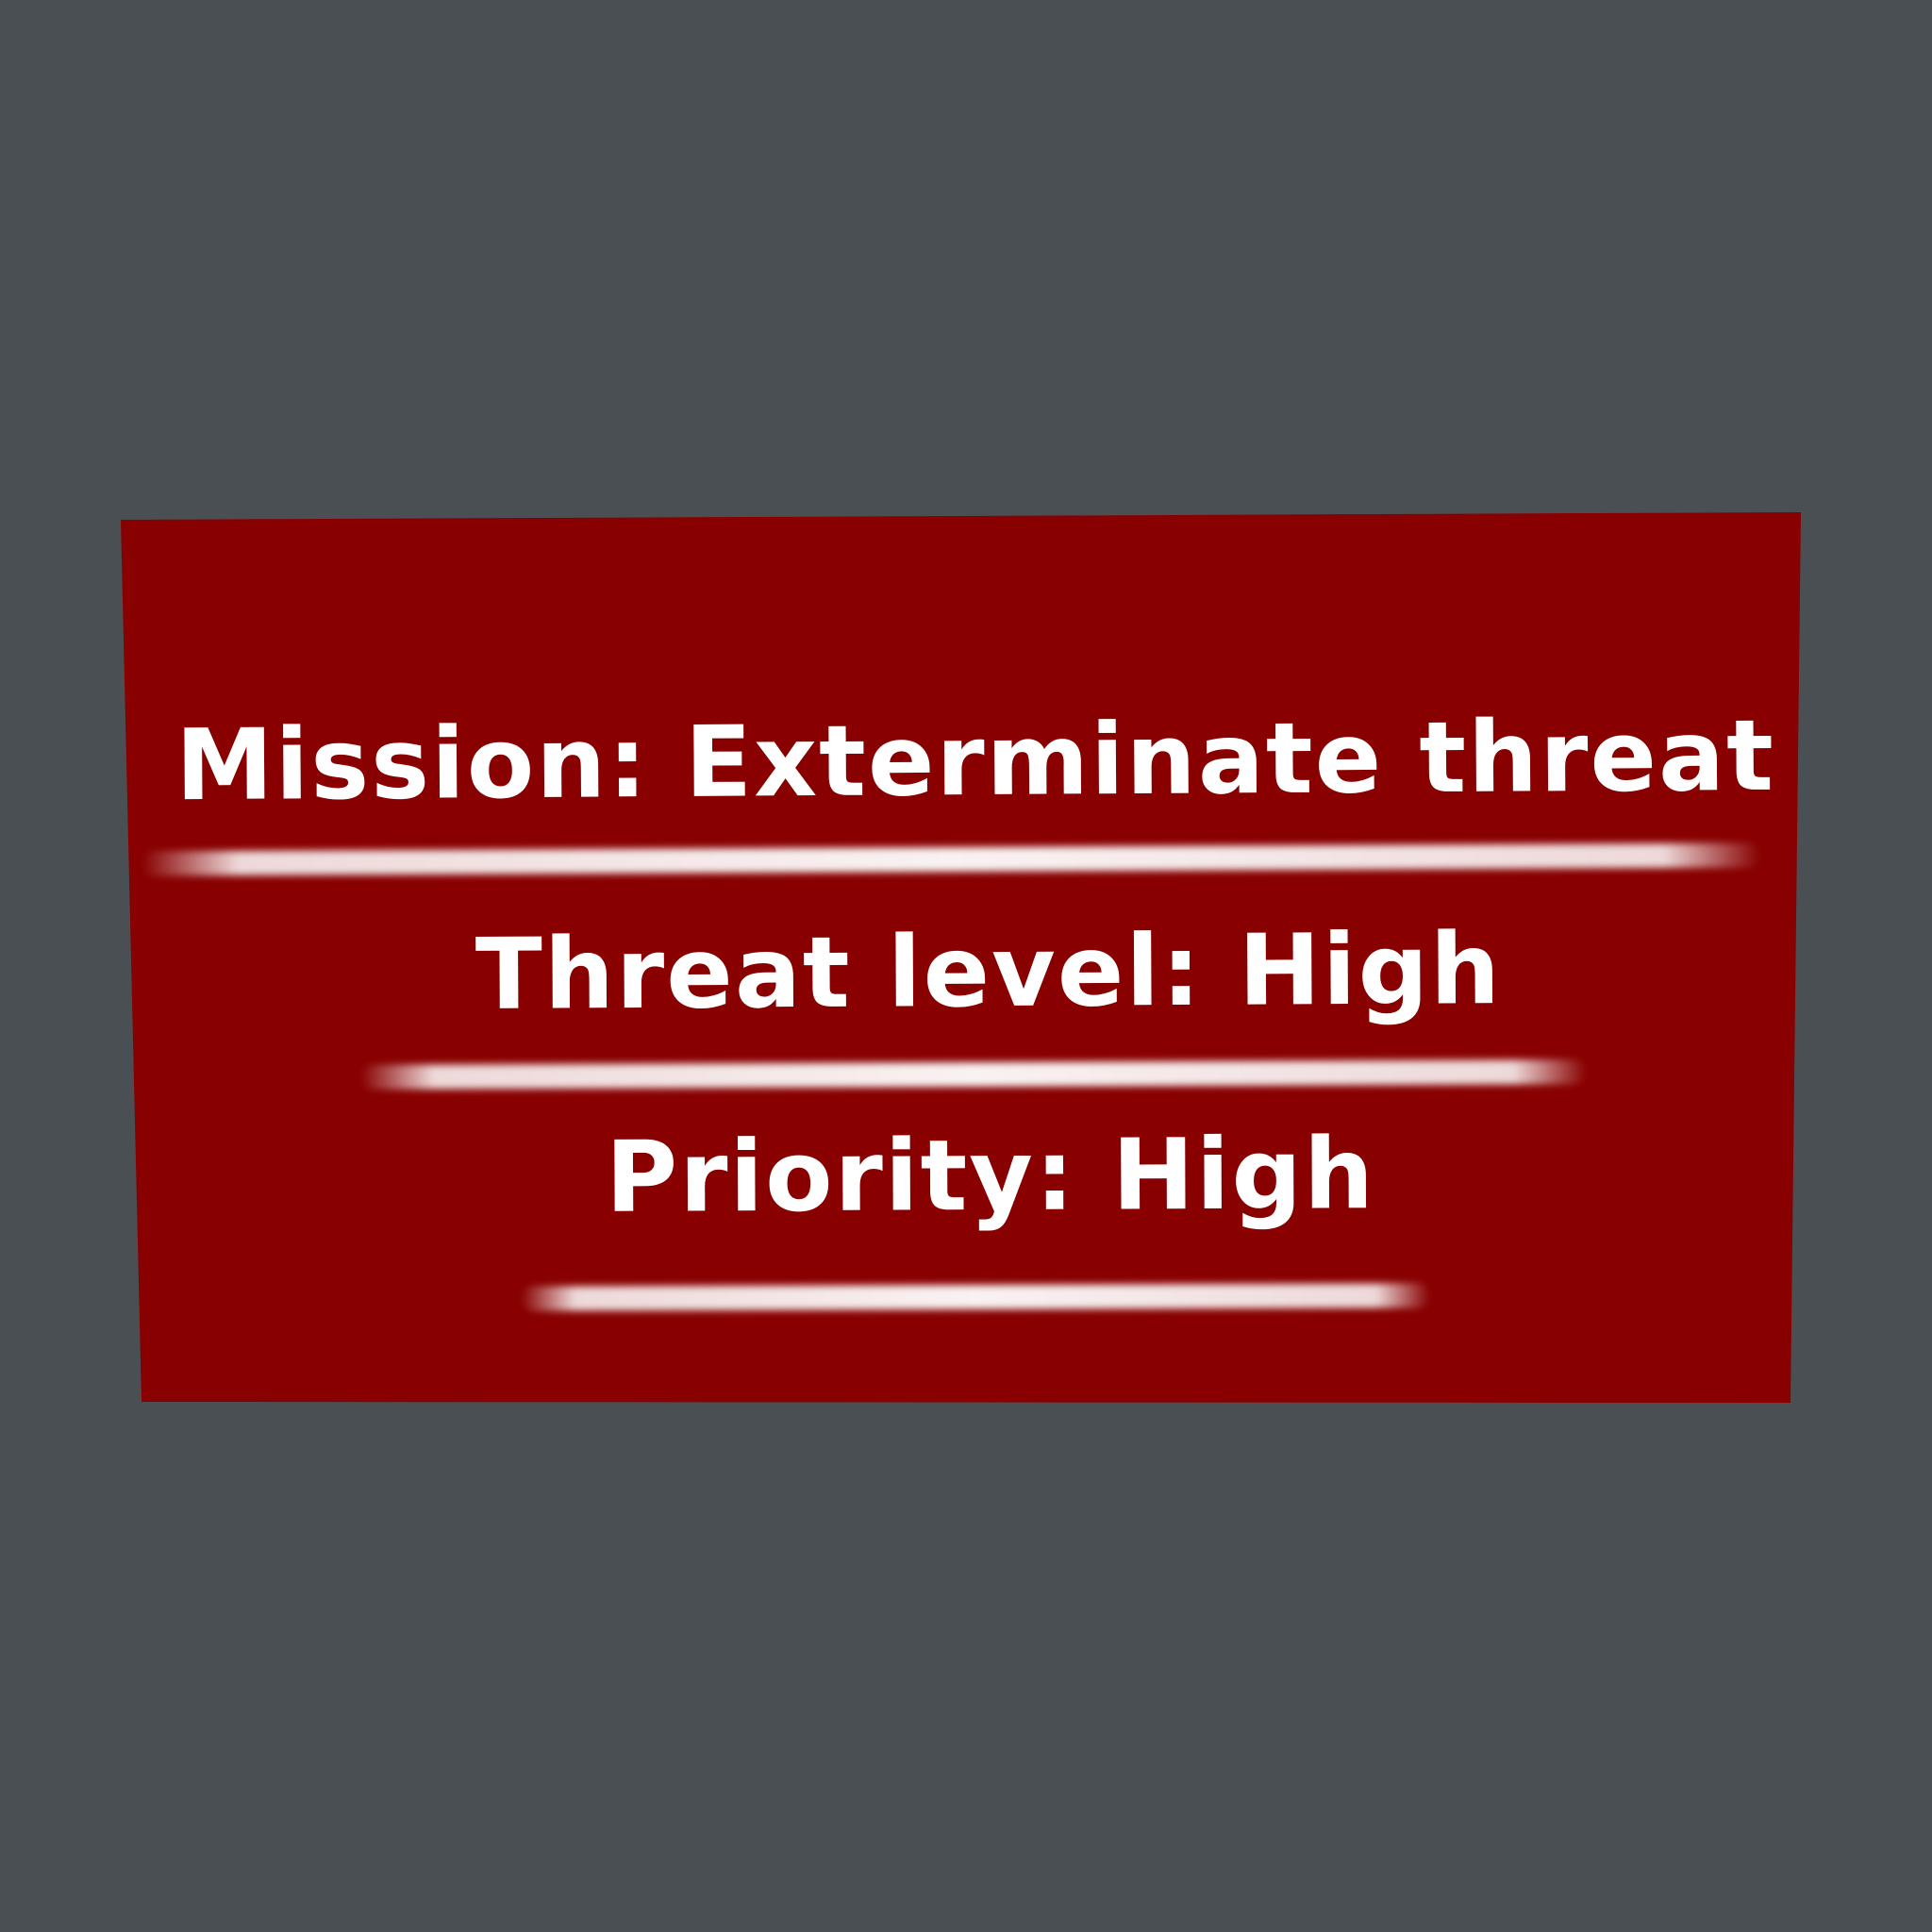  What do you see at coordinates (991, 1175) in the screenshot?
I see `priority-label: Priority: High` at bounding box center [991, 1175].